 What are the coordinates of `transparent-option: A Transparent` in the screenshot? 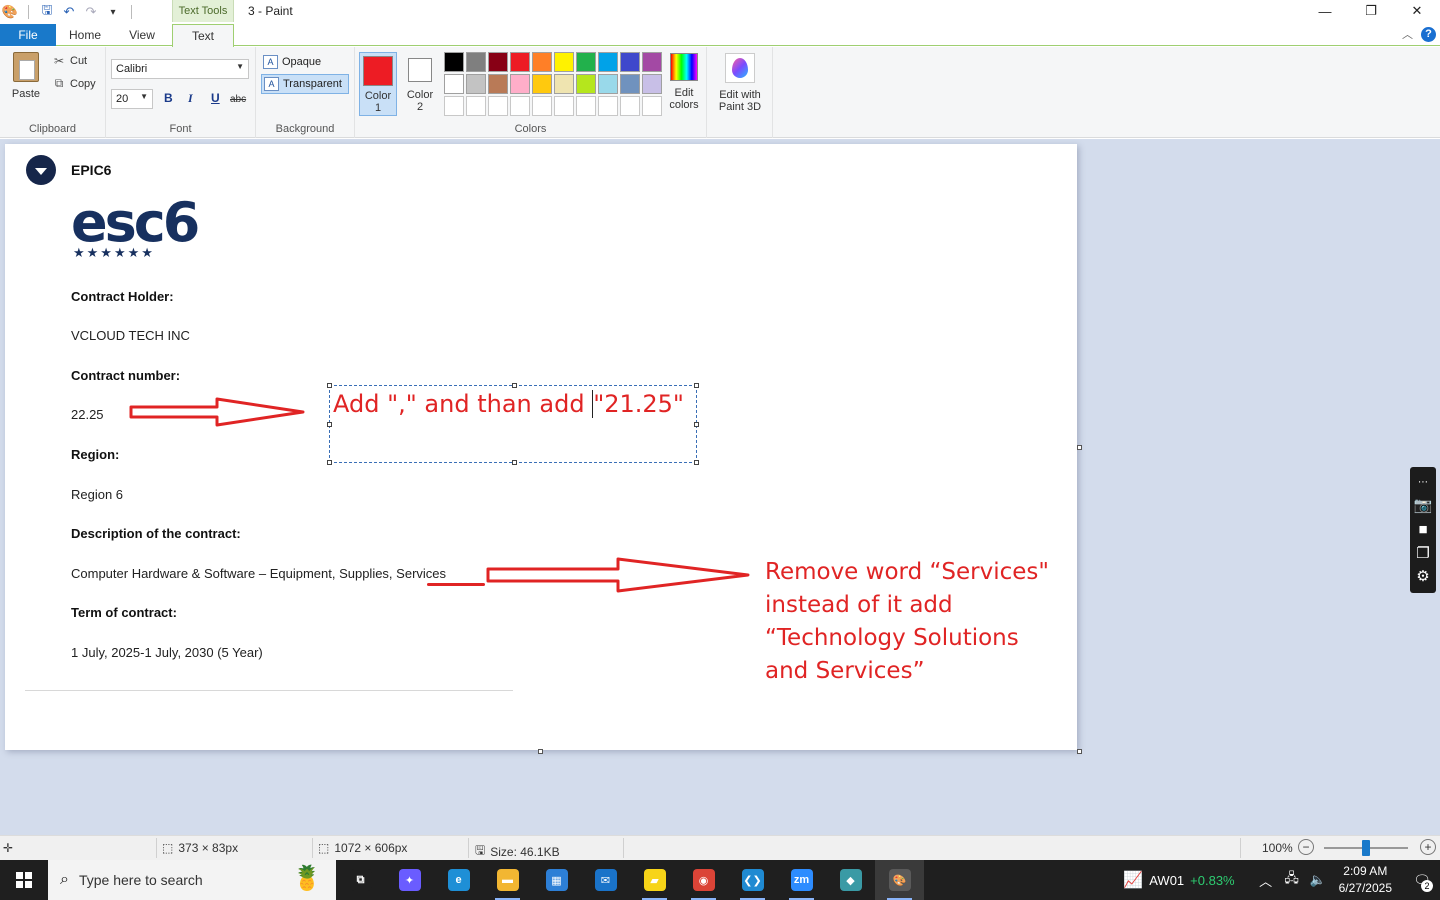 It's located at (305, 84).